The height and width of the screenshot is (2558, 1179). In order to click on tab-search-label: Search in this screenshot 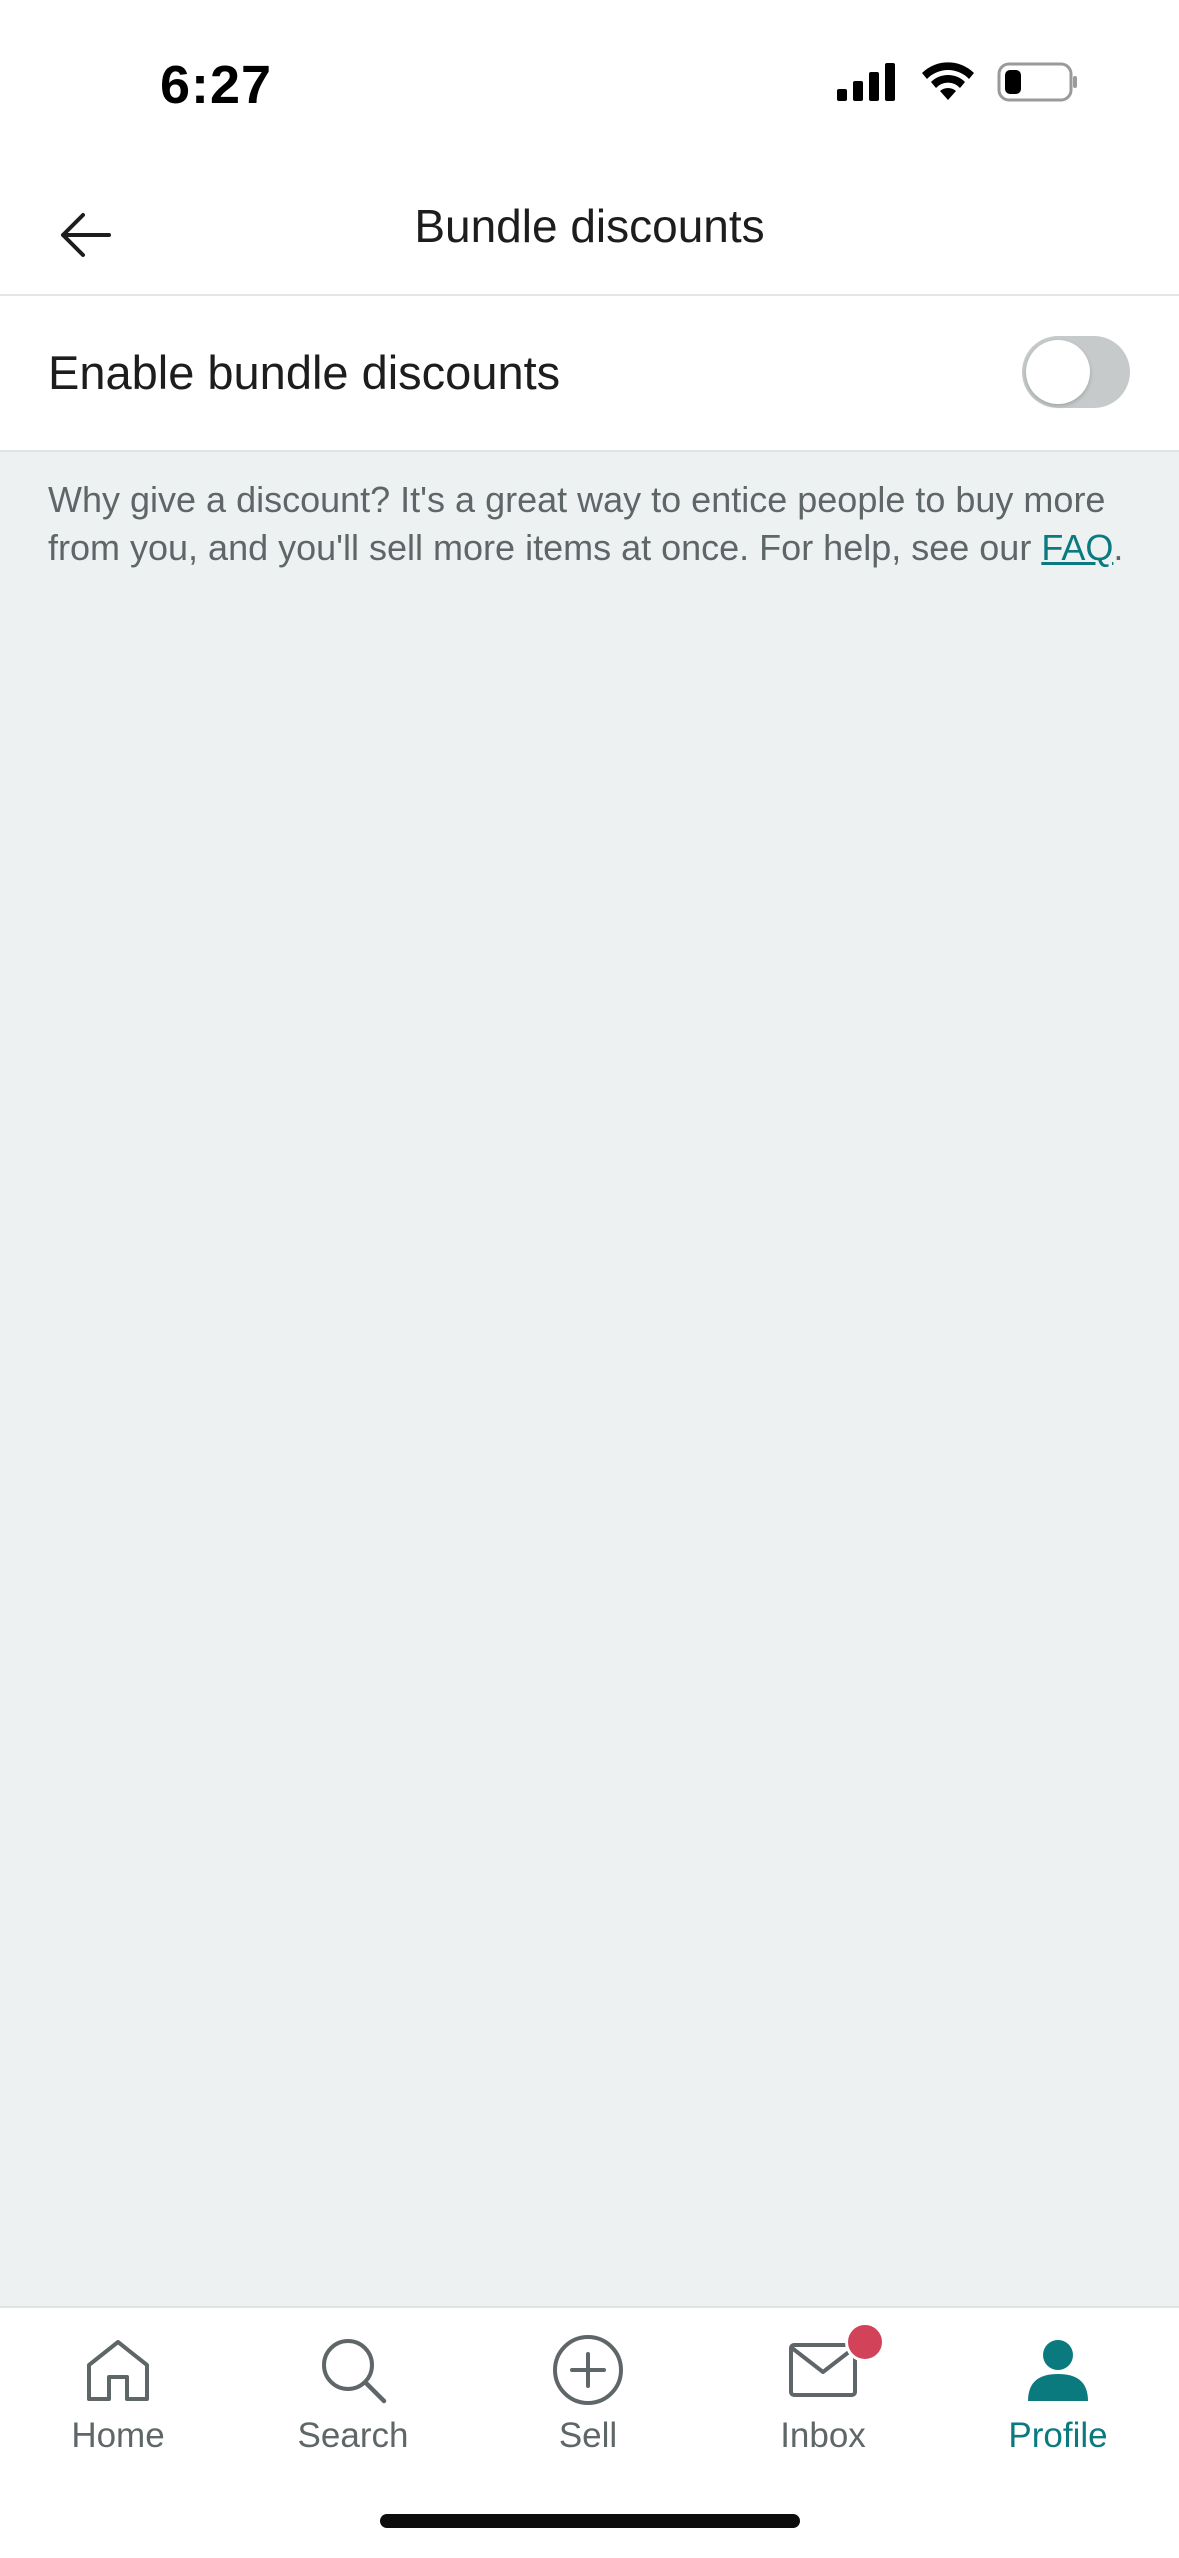, I will do `click(353, 2435)`.